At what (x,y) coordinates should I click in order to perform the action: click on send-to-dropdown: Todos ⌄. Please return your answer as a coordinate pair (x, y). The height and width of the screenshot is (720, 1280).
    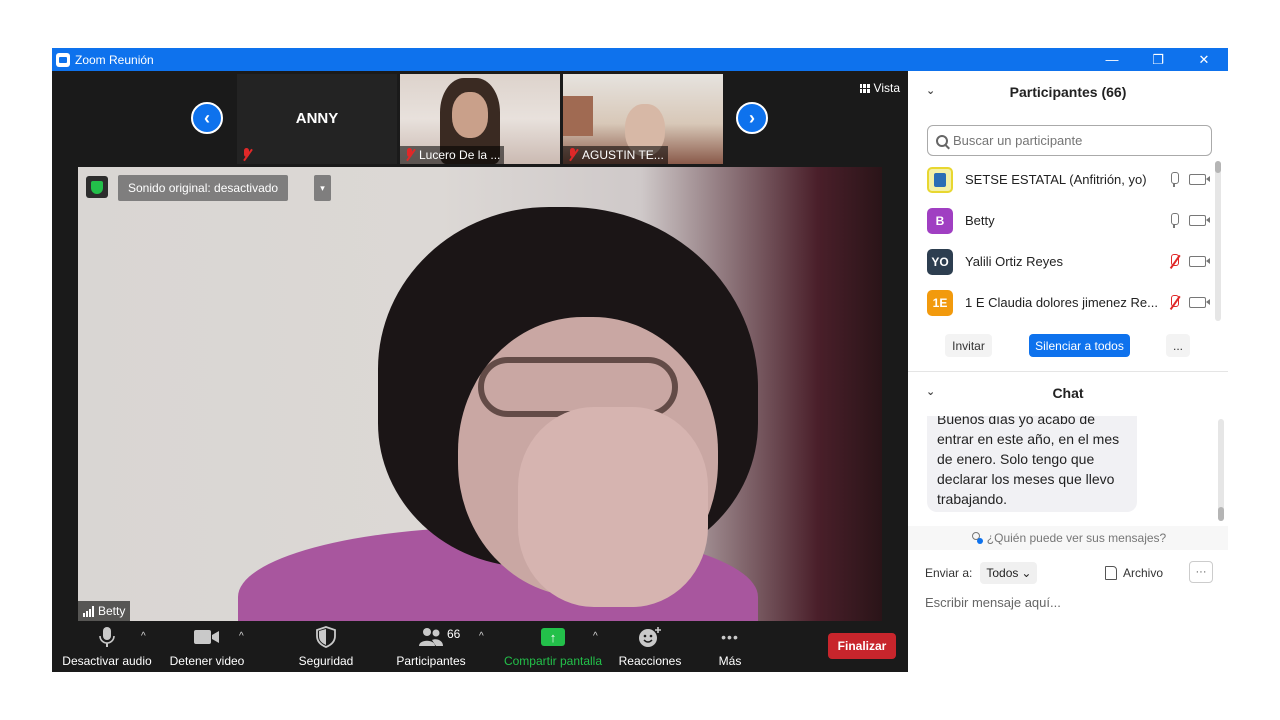
    Looking at the image, I should click on (1009, 573).